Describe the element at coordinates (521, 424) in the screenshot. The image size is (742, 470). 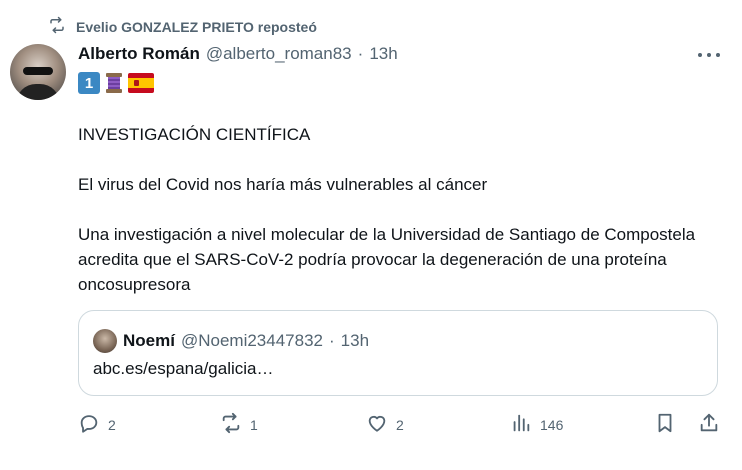
I see `bar-chart-icon` at that location.